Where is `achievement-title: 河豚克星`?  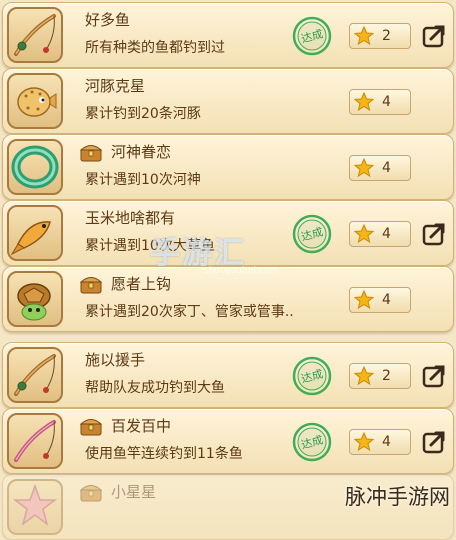
achievement-title: 河豚克星 is located at coordinates (115, 86).